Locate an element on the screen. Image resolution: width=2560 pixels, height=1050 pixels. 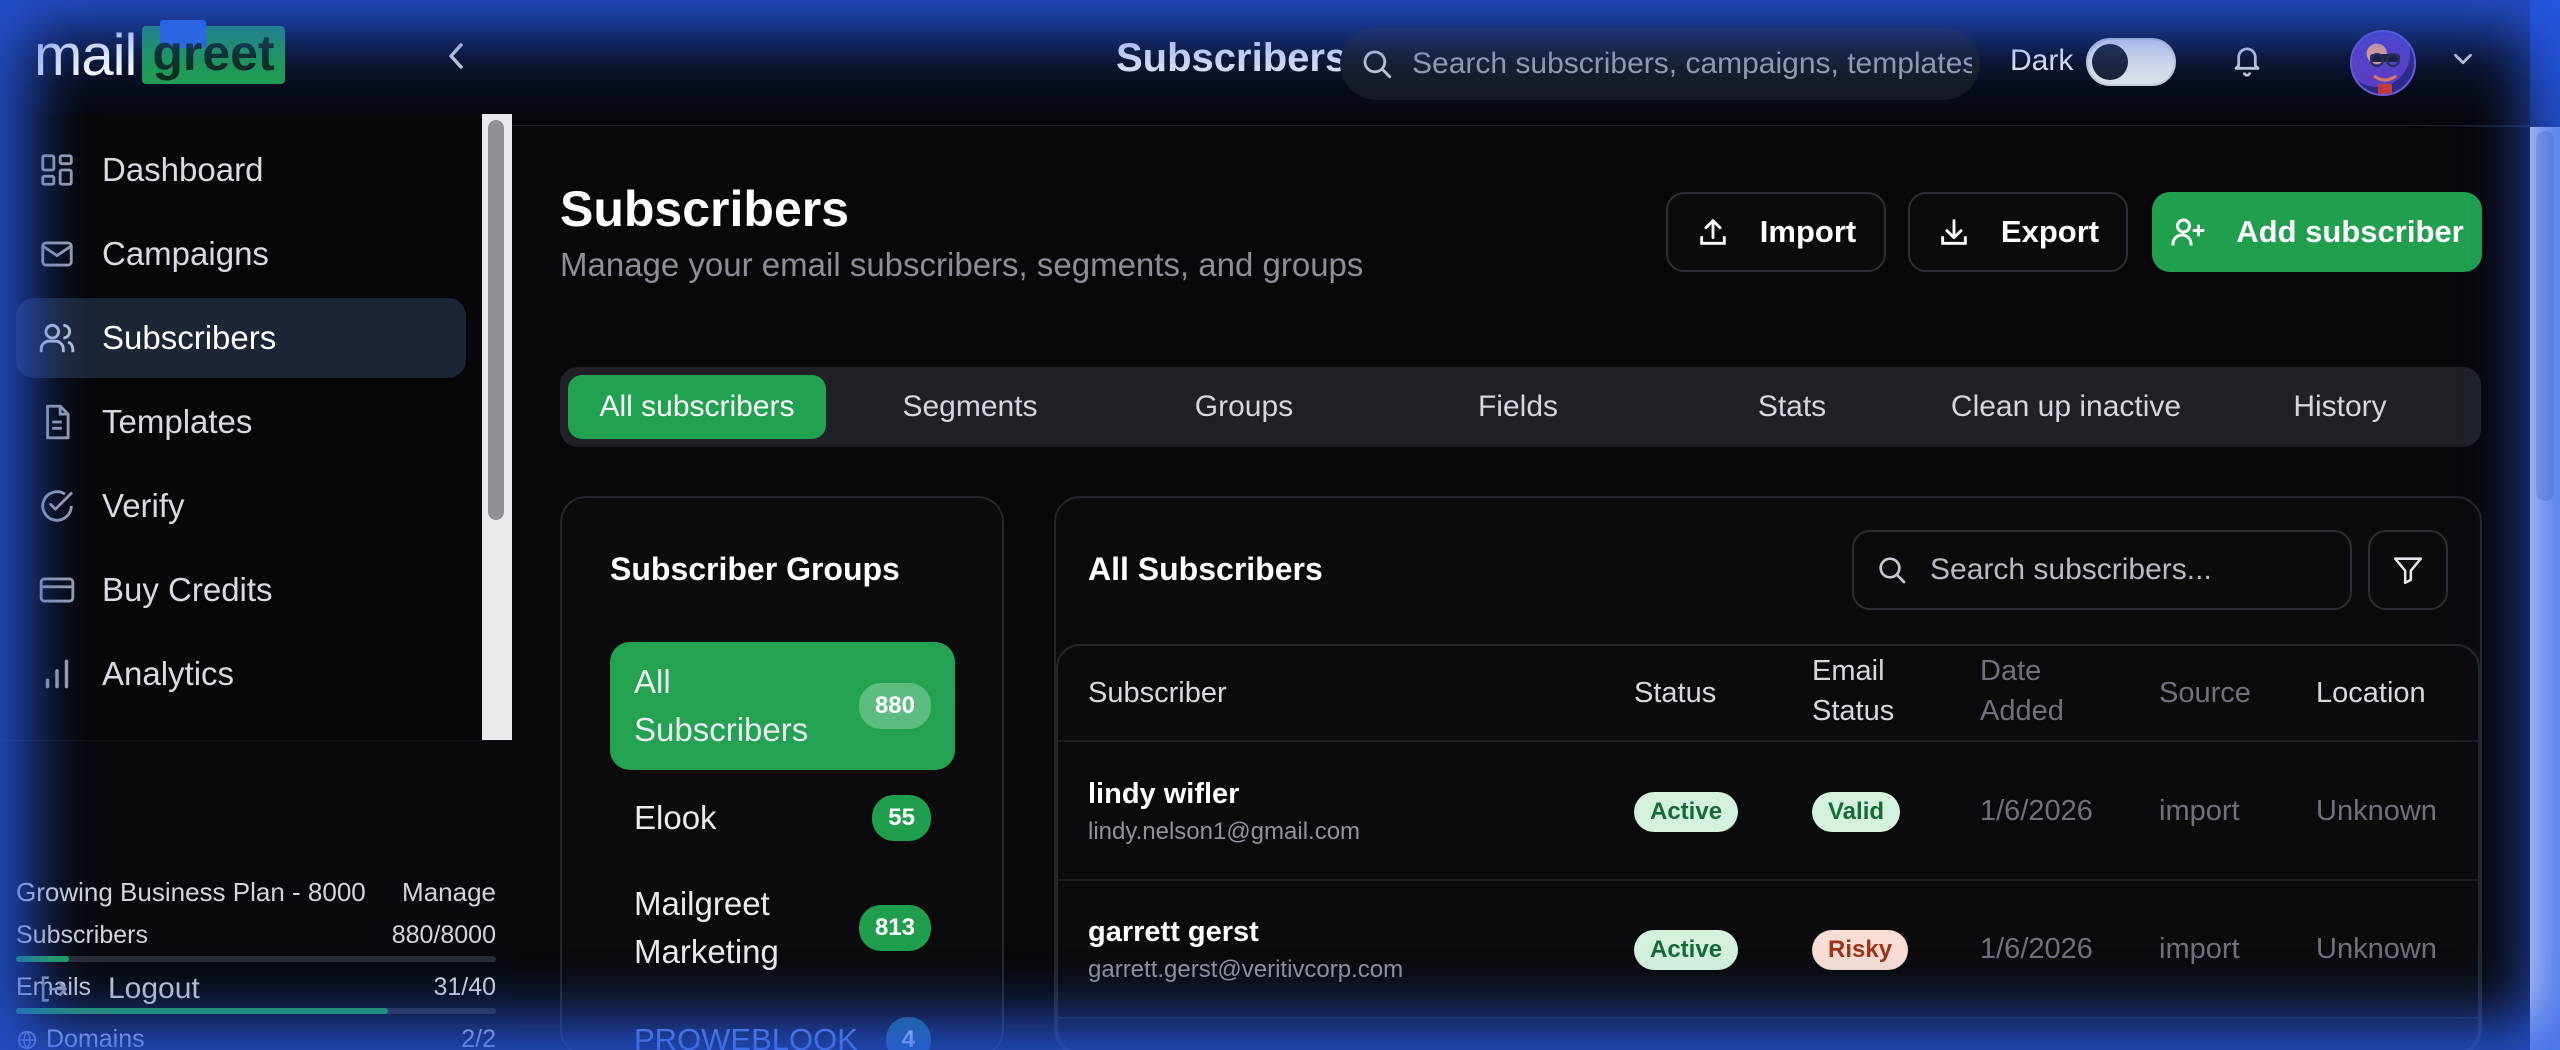
sidebar-scroll-thumb is located at coordinates (496, 320).